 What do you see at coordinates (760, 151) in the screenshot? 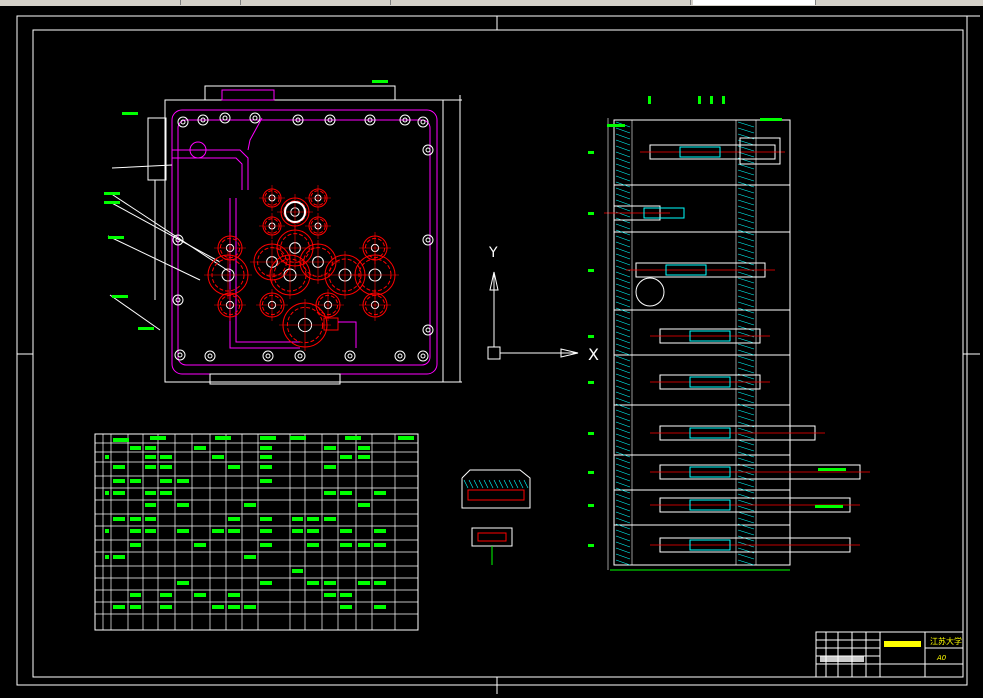
I see `motor-box` at bounding box center [760, 151].